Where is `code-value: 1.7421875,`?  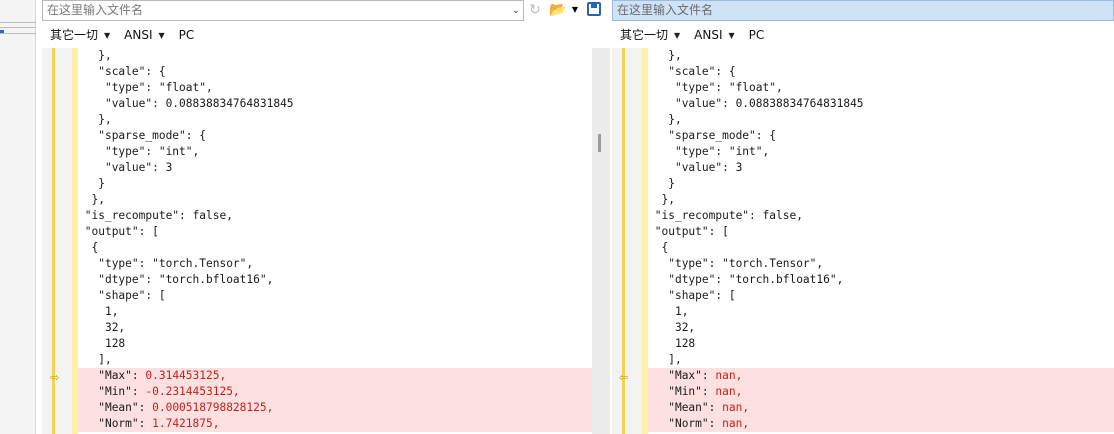 code-value: 1.7421875, is located at coordinates (186, 423).